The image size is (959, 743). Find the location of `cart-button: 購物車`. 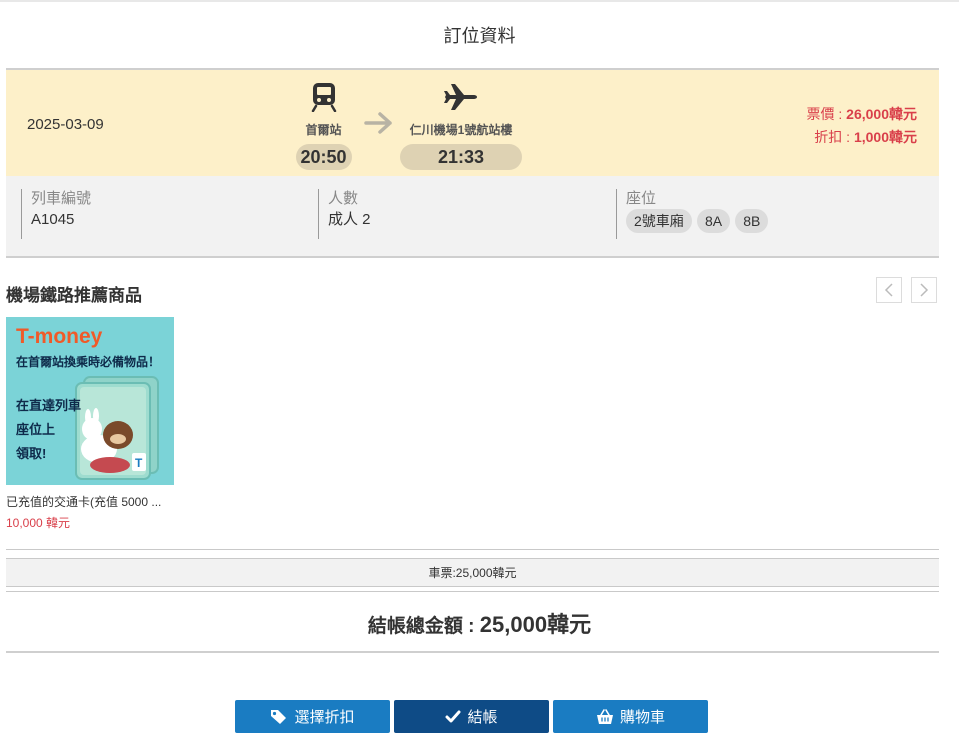

cart-button: 購物車 is located at coordinates (630, 716).